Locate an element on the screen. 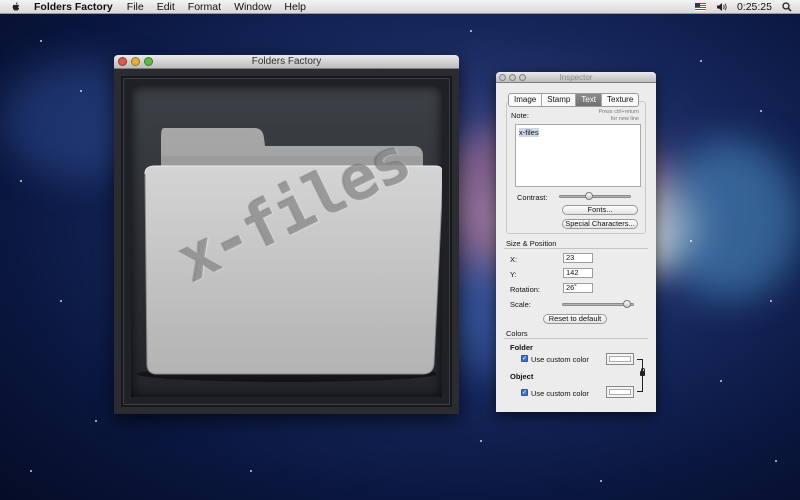 This screenshot has width=800, height=500. search-icon is located at coordinates (787, 7).